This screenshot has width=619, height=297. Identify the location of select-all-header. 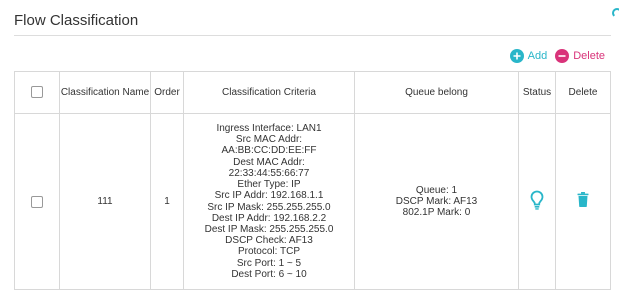
(37, 92).